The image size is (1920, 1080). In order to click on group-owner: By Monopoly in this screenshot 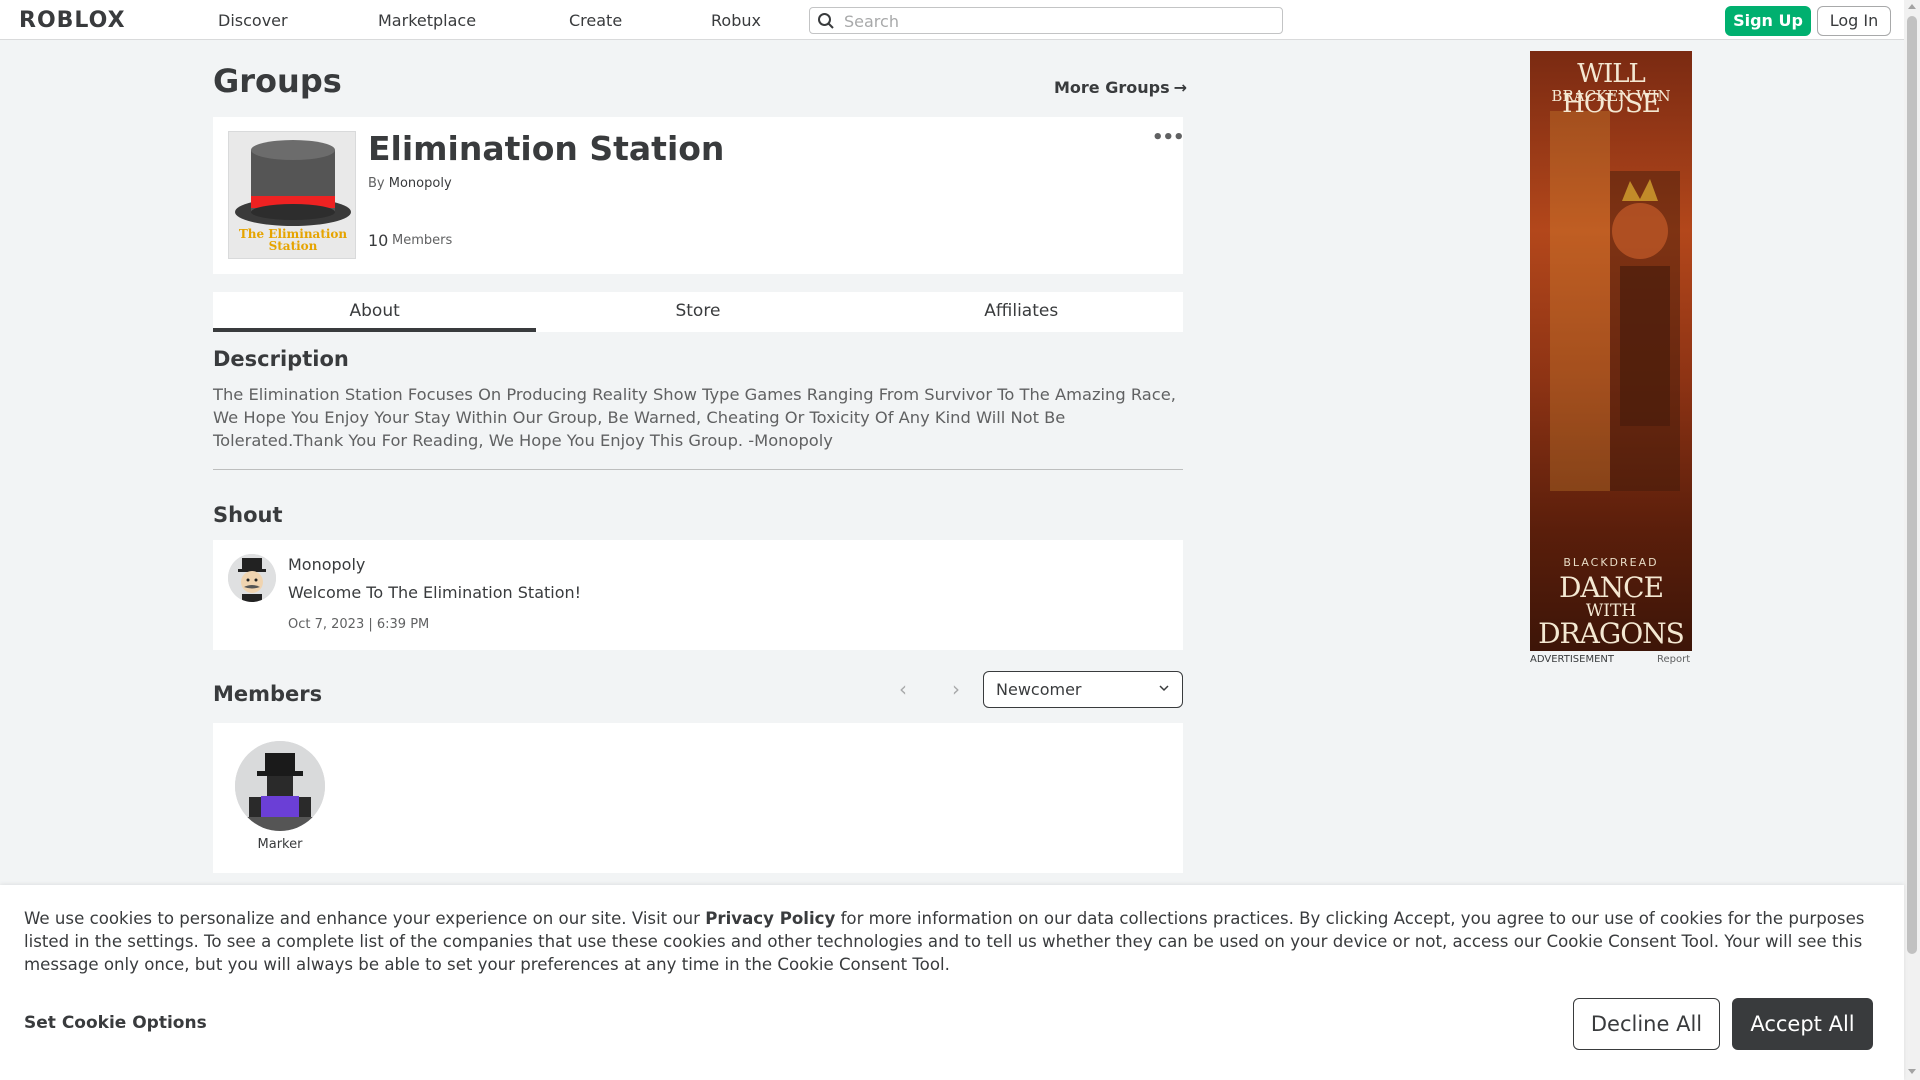, I will do `click(410, 183)`.